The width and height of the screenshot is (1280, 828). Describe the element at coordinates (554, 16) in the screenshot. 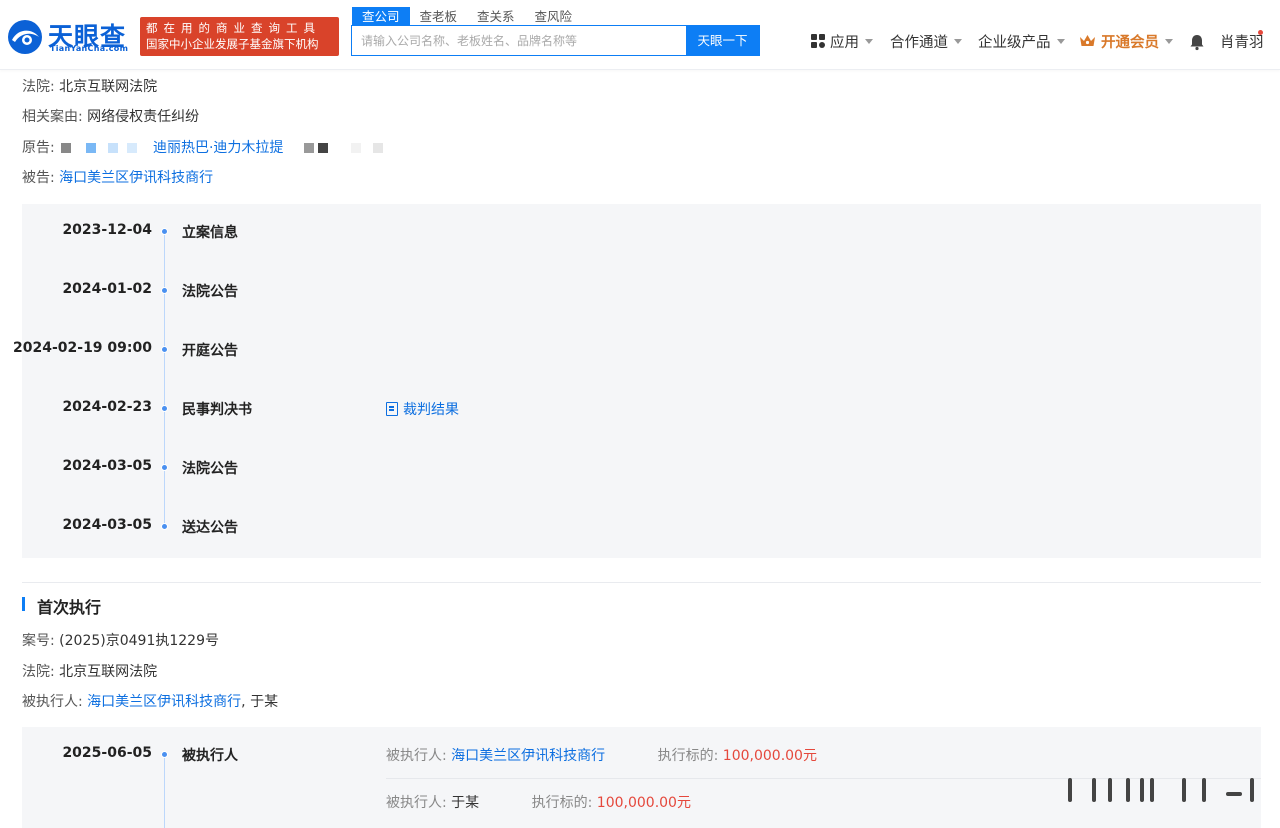

I see `tab-risk: 查风险` at that location.